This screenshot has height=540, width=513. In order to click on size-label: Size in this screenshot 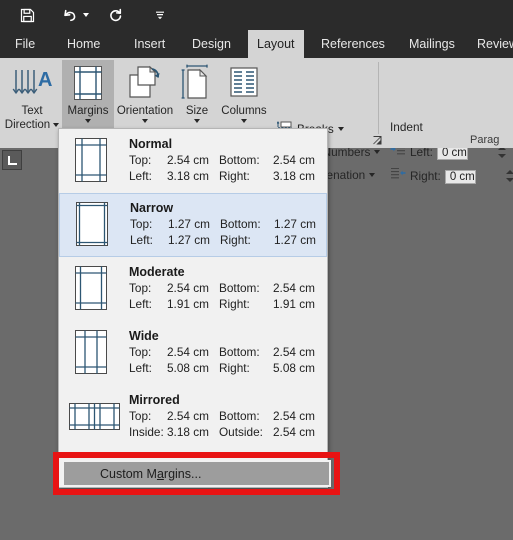, I will do `click(197, 111)`.